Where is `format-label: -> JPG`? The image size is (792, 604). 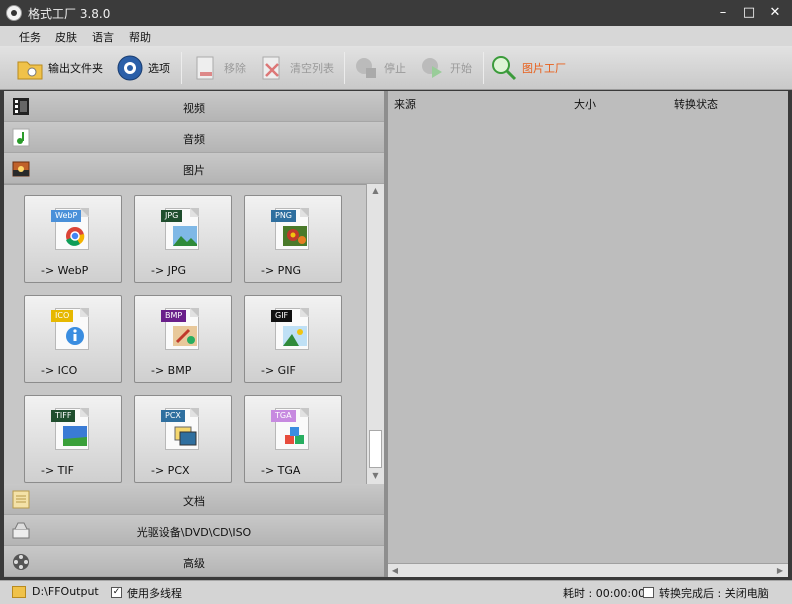
format-label: -> JPG is located at coordinates (169, 270).